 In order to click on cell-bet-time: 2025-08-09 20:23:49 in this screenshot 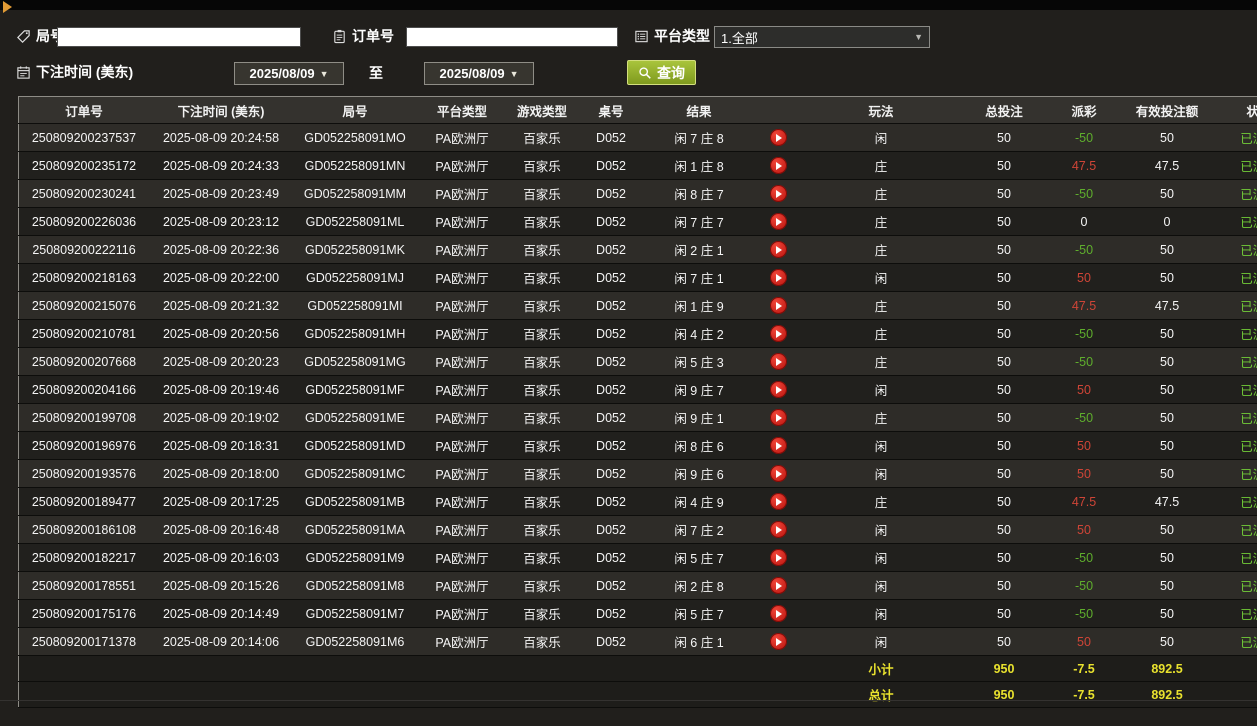, I will do `click(221, 193)`.